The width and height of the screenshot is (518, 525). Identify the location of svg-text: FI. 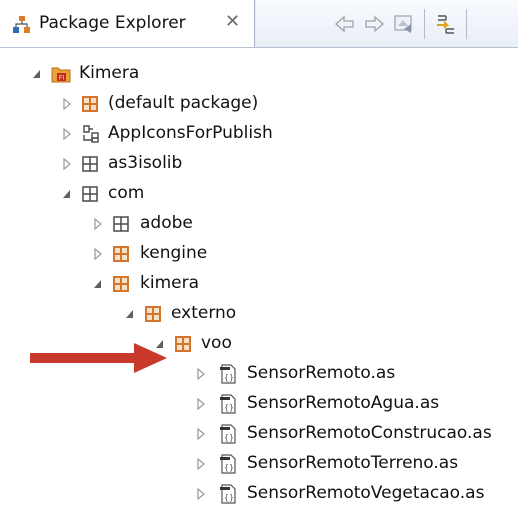
(61, 78).